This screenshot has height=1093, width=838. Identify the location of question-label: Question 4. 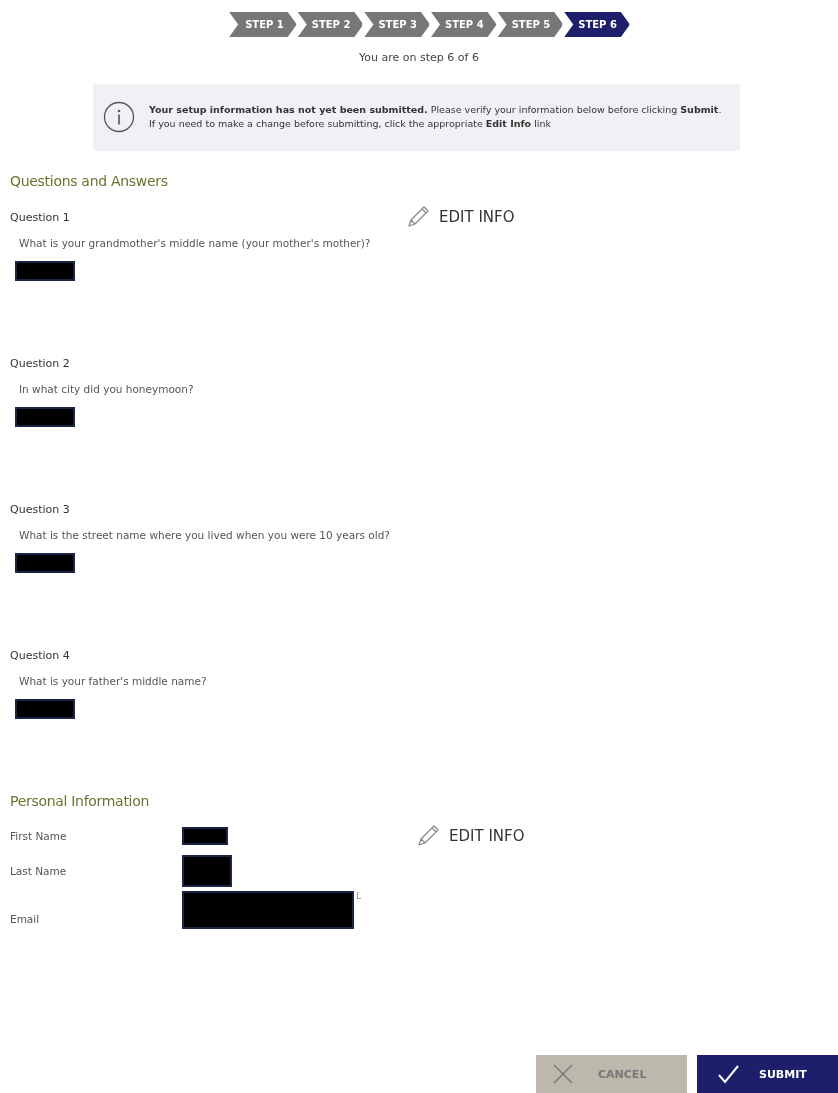
(40, 655).